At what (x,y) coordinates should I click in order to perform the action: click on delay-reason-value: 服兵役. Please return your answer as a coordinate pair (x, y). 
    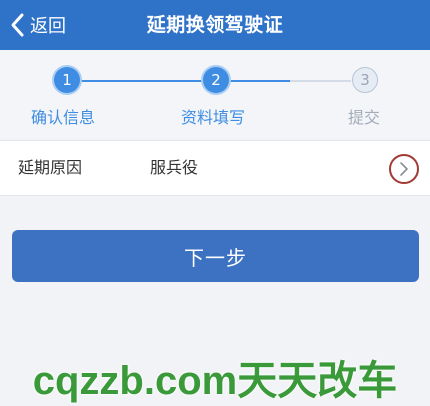
    Looking at the image, I should click on (174, 167).